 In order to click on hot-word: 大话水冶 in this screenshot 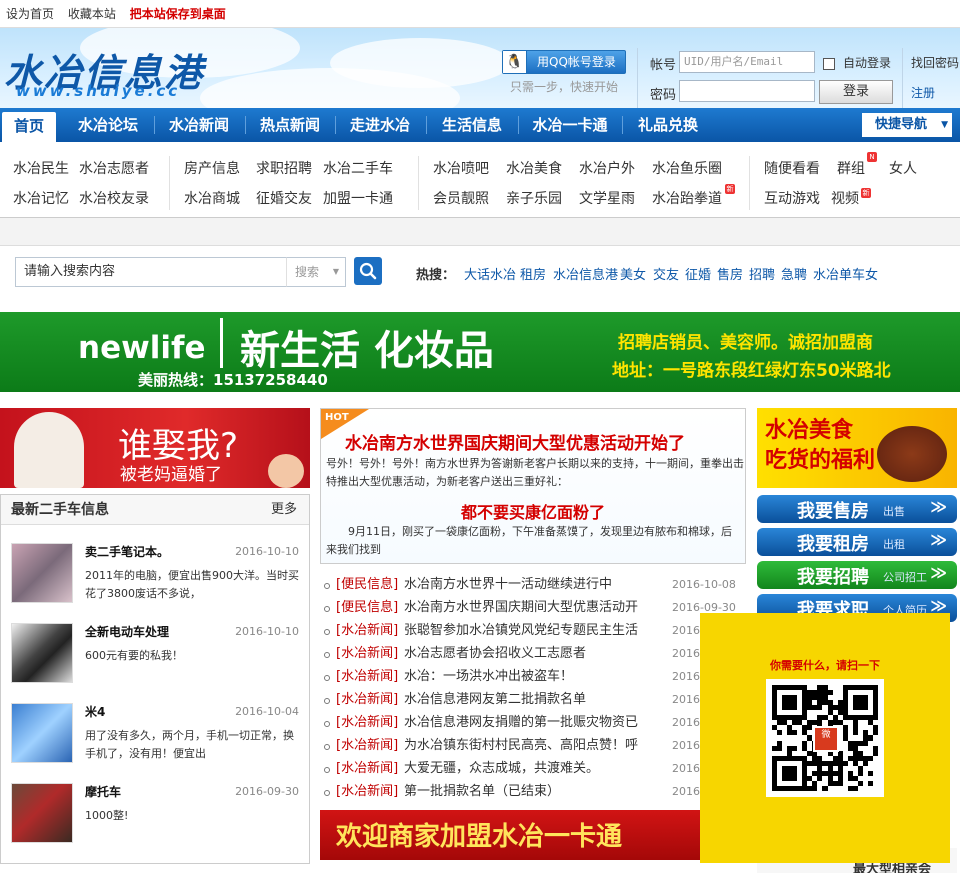, I will do `click(490, 273)`.